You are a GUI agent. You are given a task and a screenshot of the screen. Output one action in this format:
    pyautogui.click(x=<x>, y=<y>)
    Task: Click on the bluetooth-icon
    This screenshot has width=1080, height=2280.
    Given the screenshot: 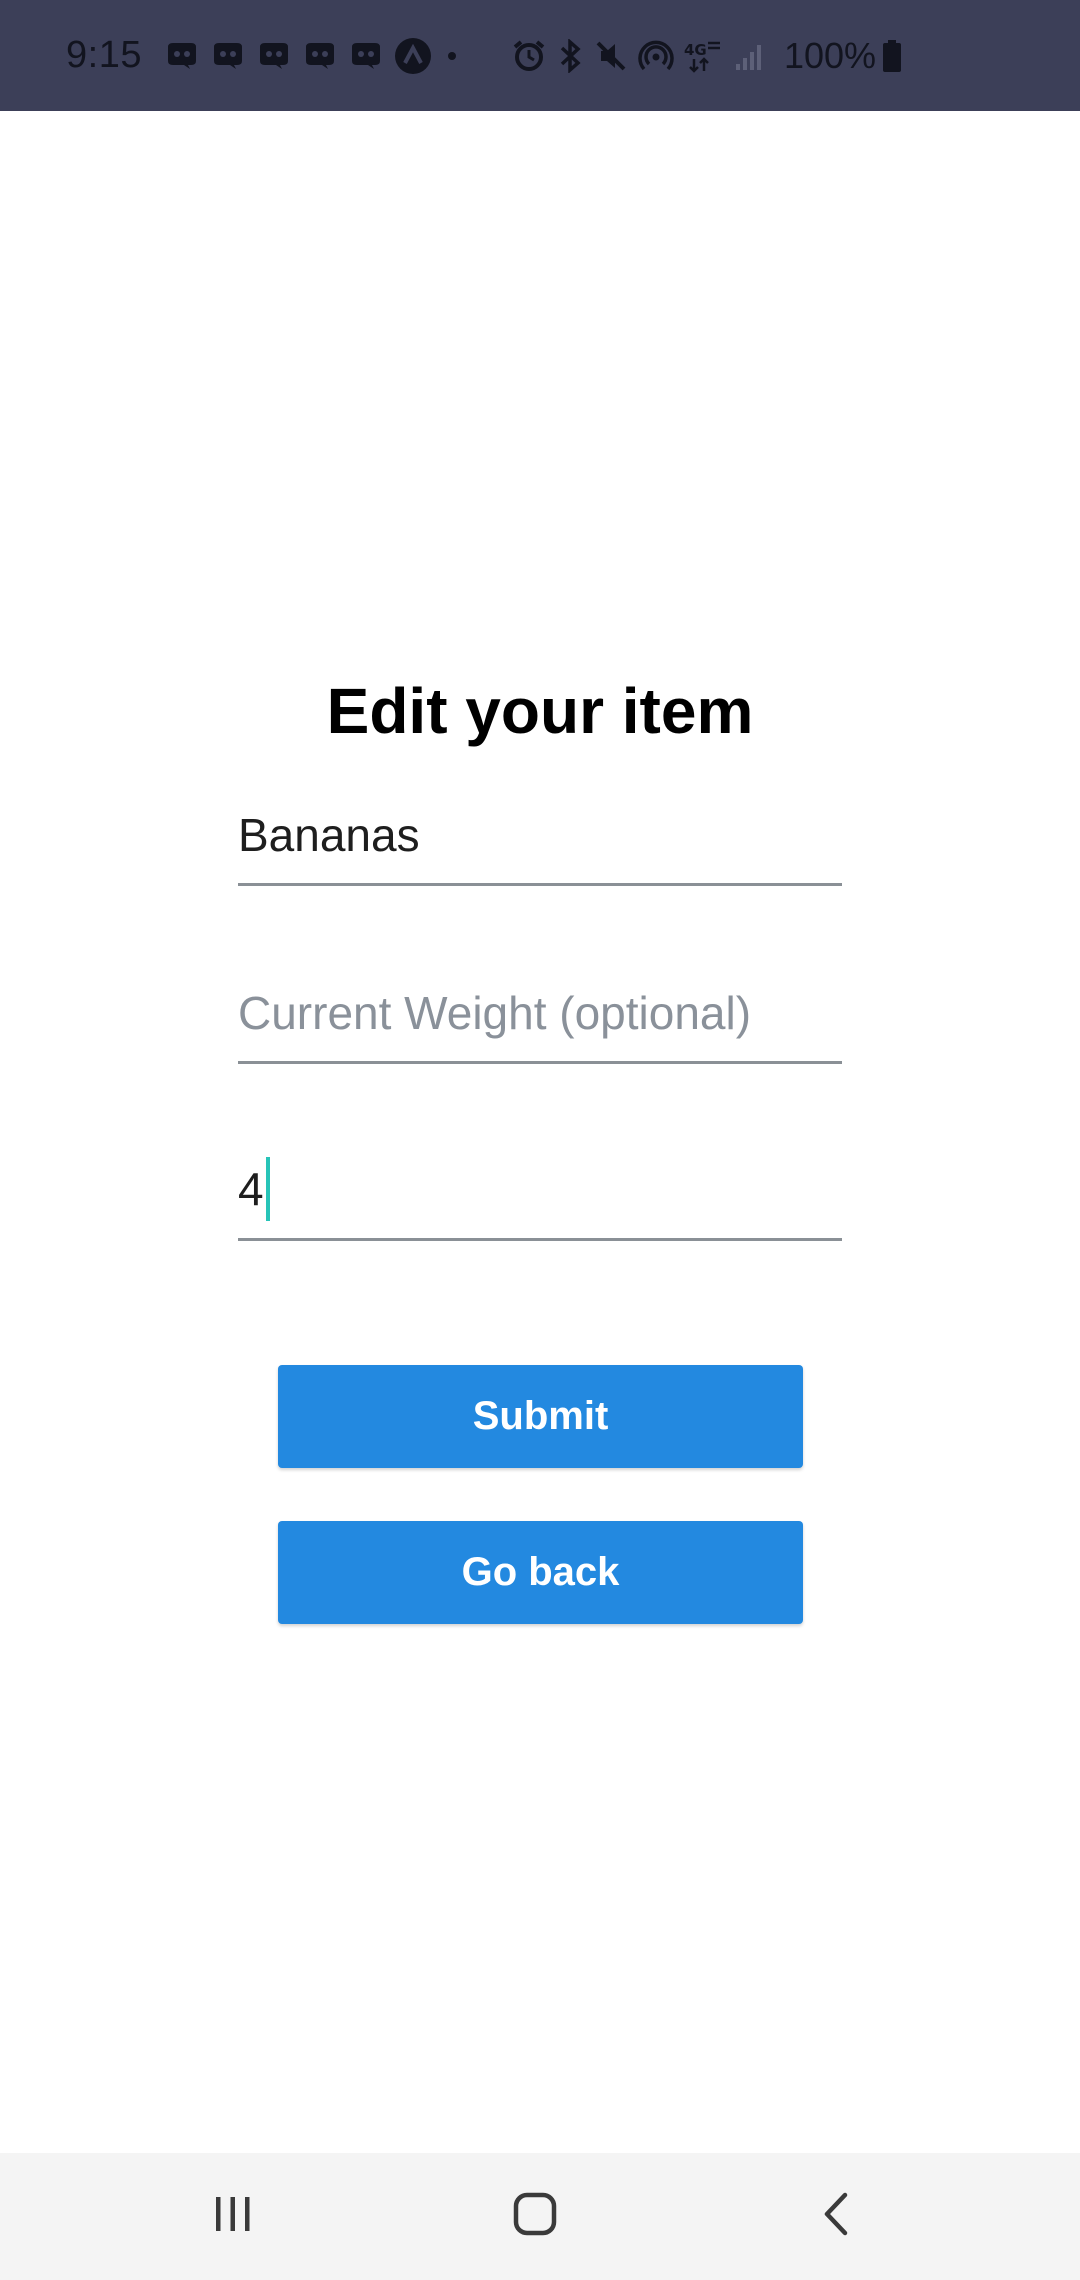 What is the action you would take?
    pyautogui.click(x=570, y=55)
    